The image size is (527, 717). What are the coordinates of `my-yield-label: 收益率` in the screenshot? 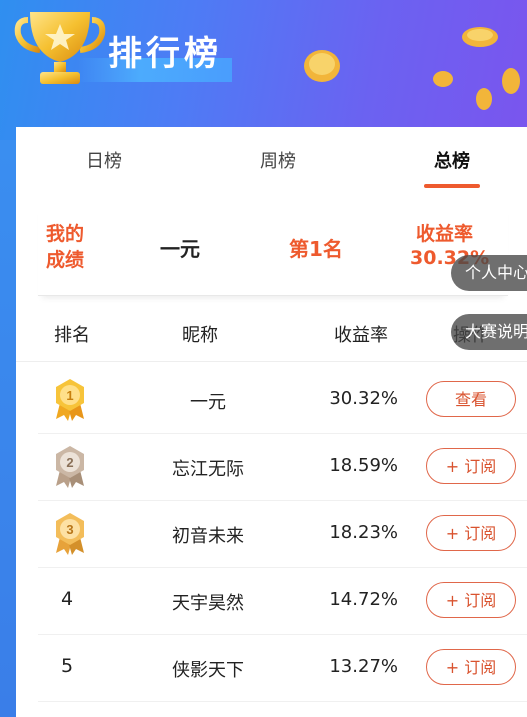 It's located at (445, 234).